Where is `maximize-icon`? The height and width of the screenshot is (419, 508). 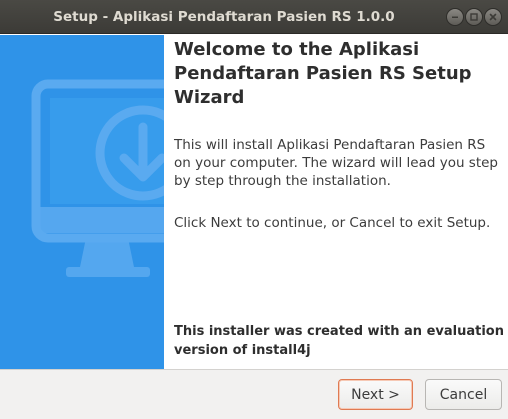 maximize-icon is located at coordinates (474, 17).